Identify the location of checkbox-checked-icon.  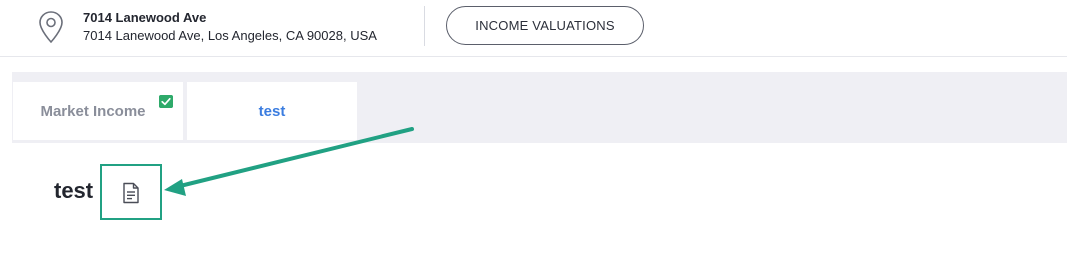
(166, 101).